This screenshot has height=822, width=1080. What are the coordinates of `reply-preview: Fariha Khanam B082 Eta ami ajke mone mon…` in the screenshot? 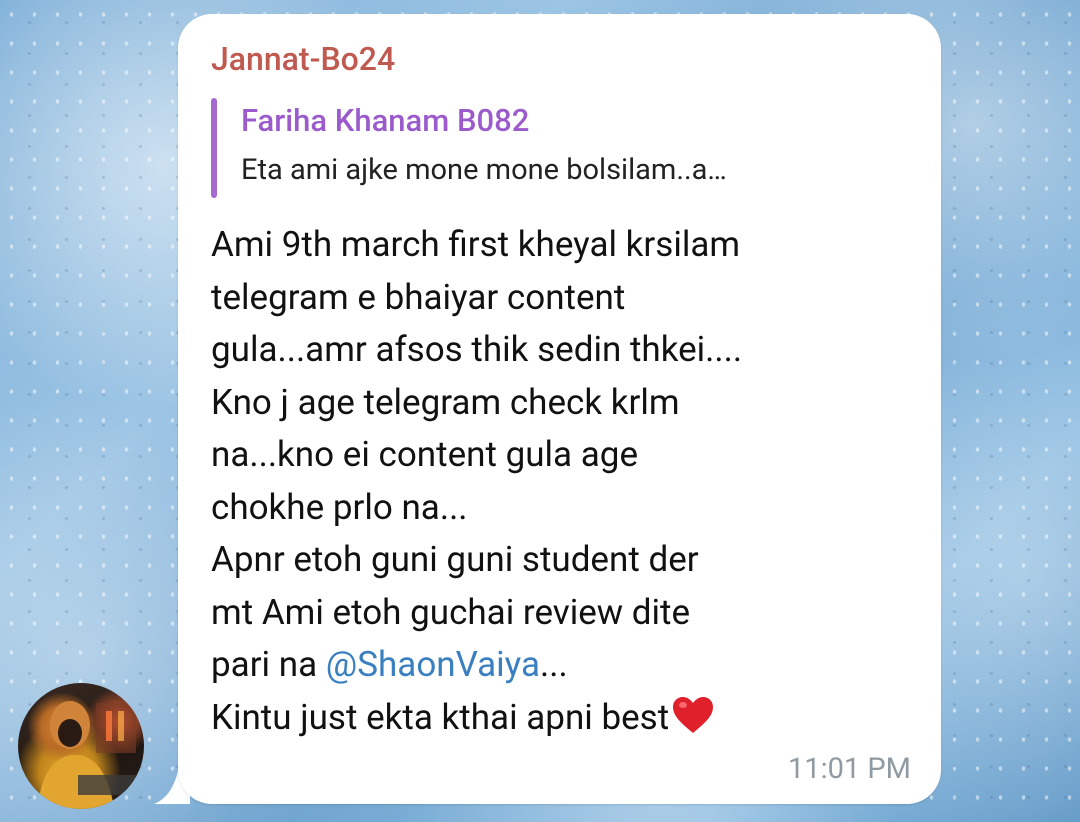 It's located at (561, 148).